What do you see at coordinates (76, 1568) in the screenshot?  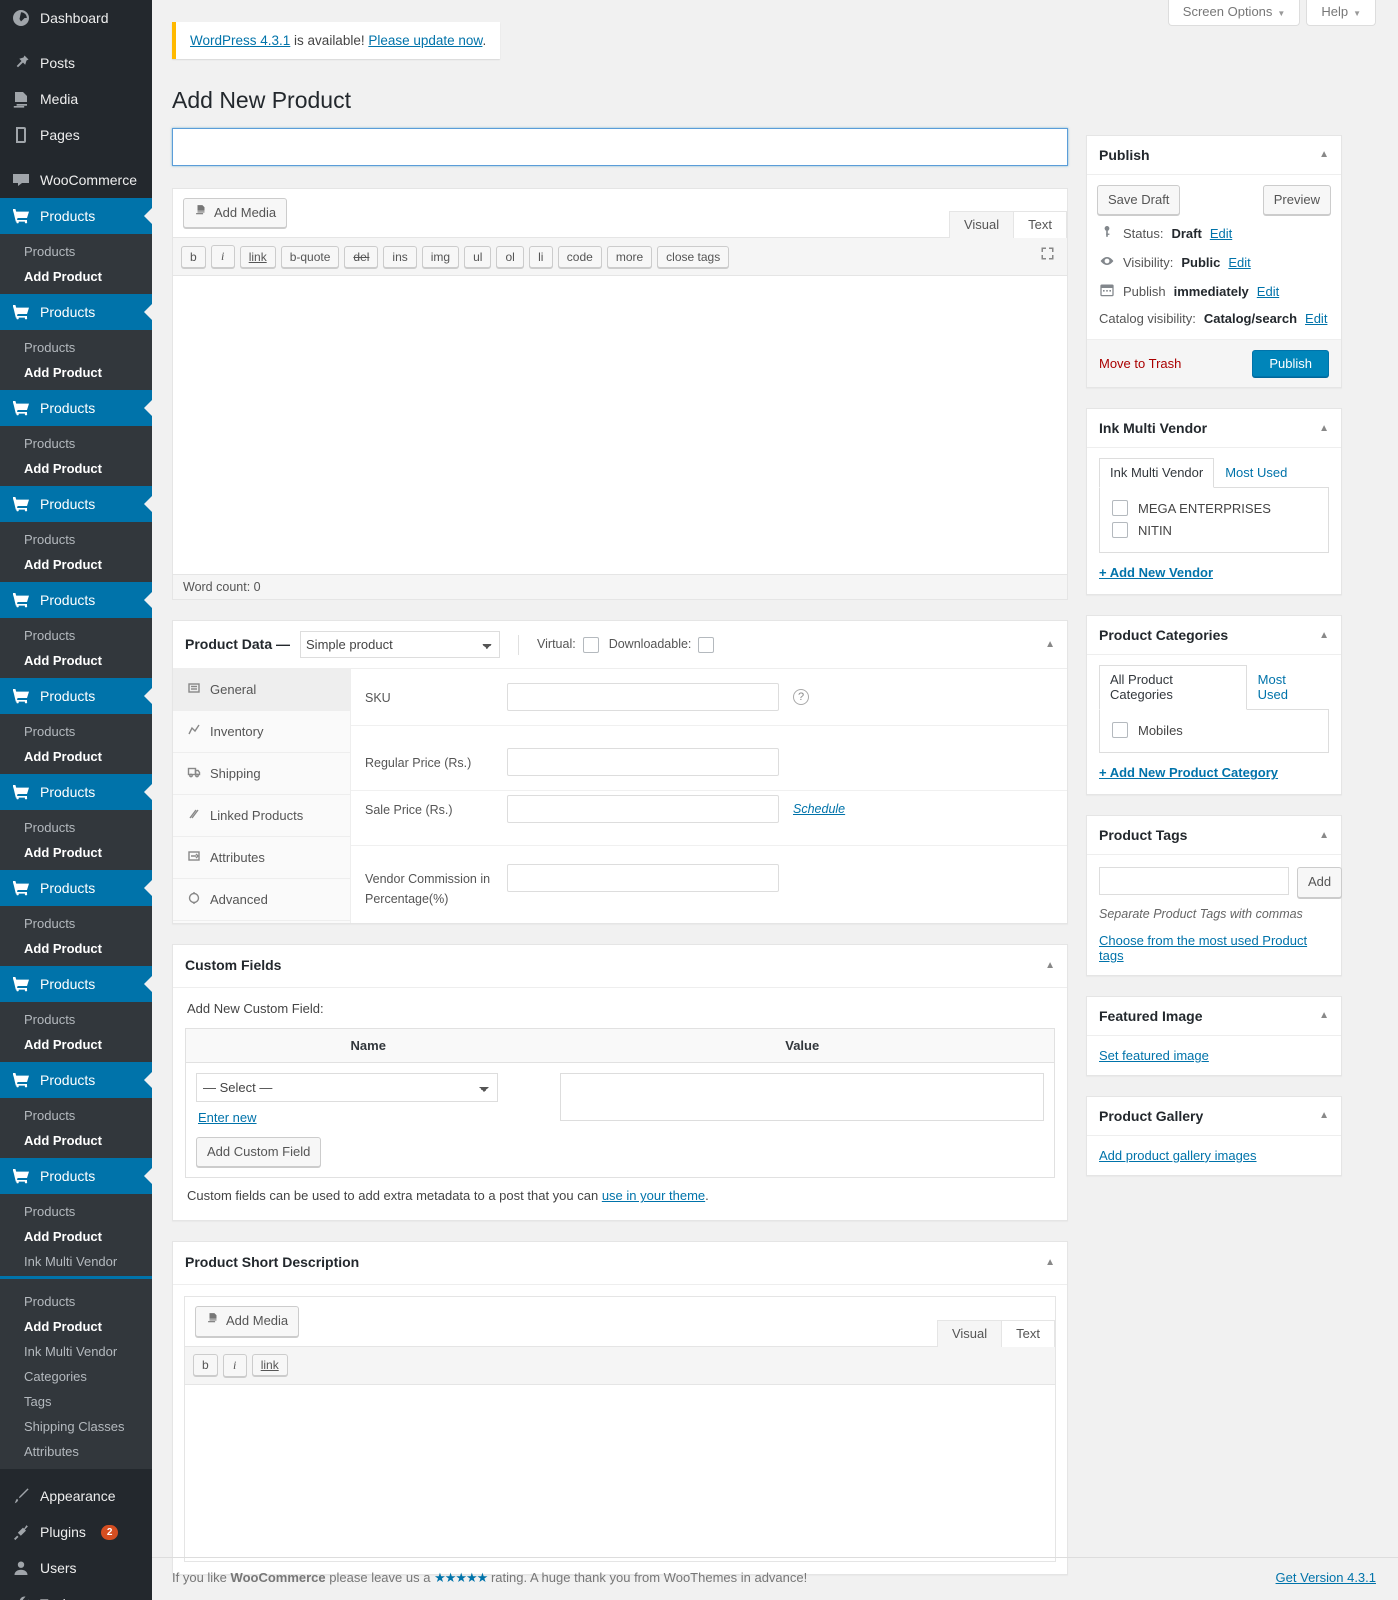 I see `sidebar-item-users: Users` at bounding box center [76, 1568].